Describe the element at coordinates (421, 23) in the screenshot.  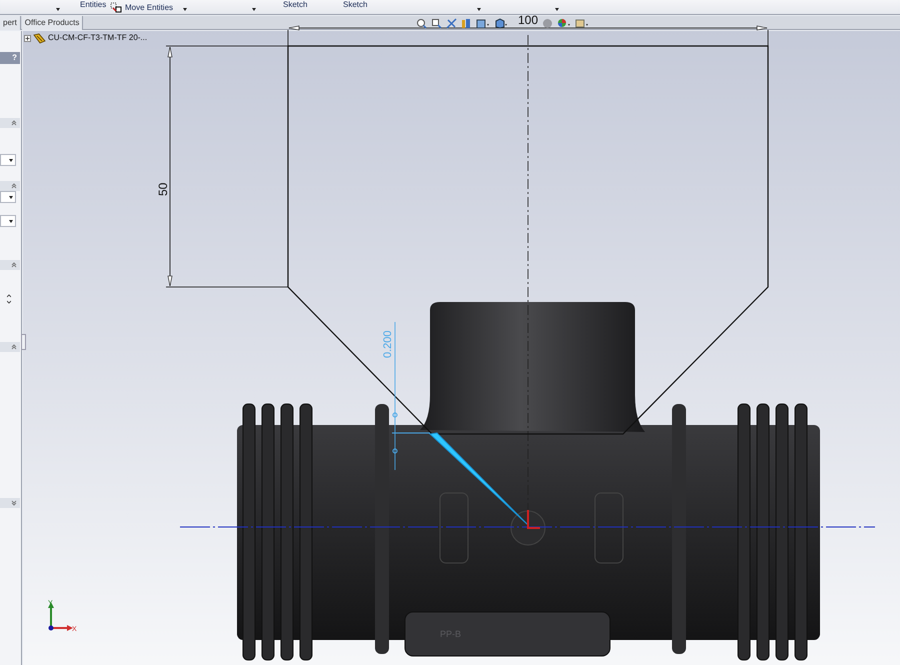
I see `zoom-to-fit-icon` at that location.